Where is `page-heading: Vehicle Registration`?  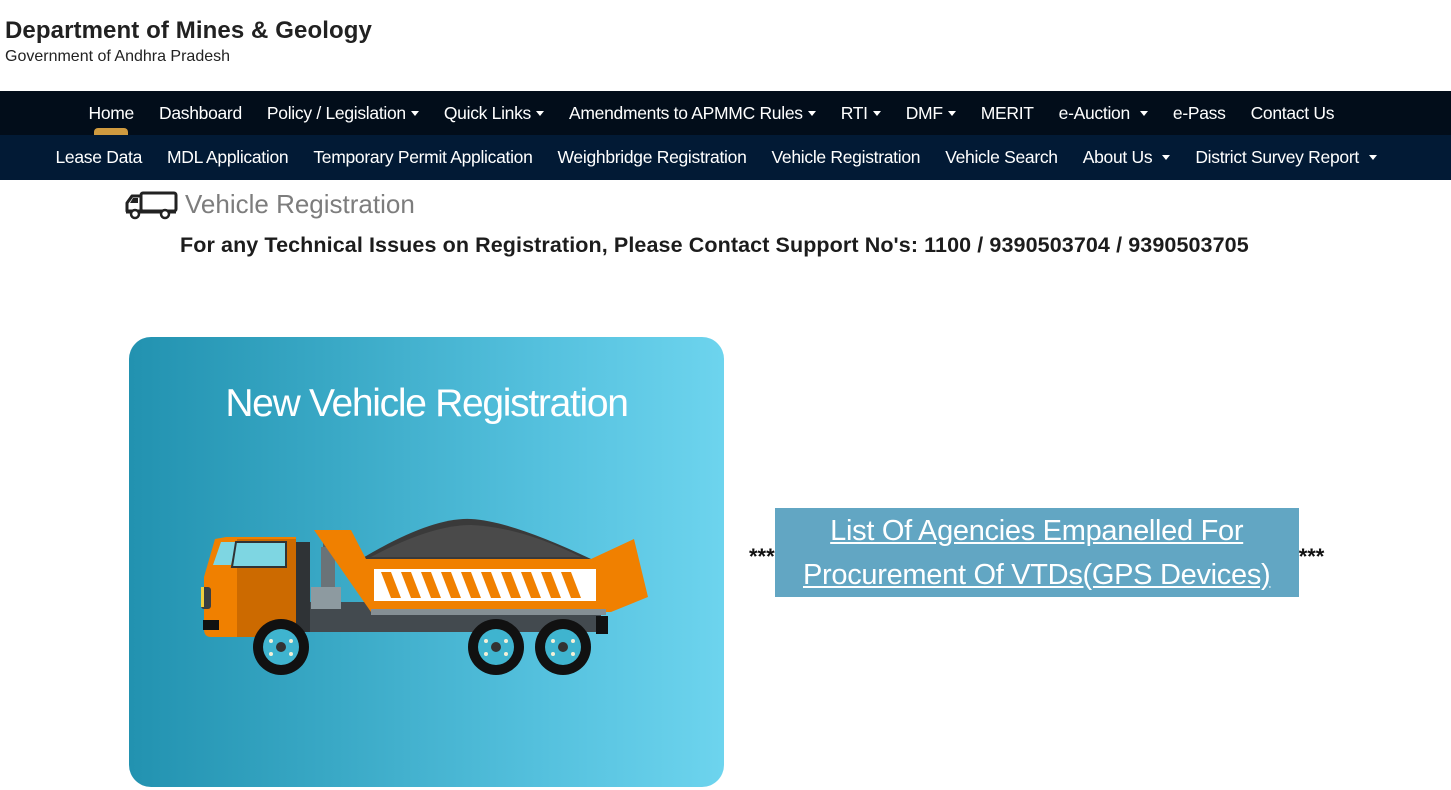 page-heading: Vehicle Registration is located at coordinates (269, 204).